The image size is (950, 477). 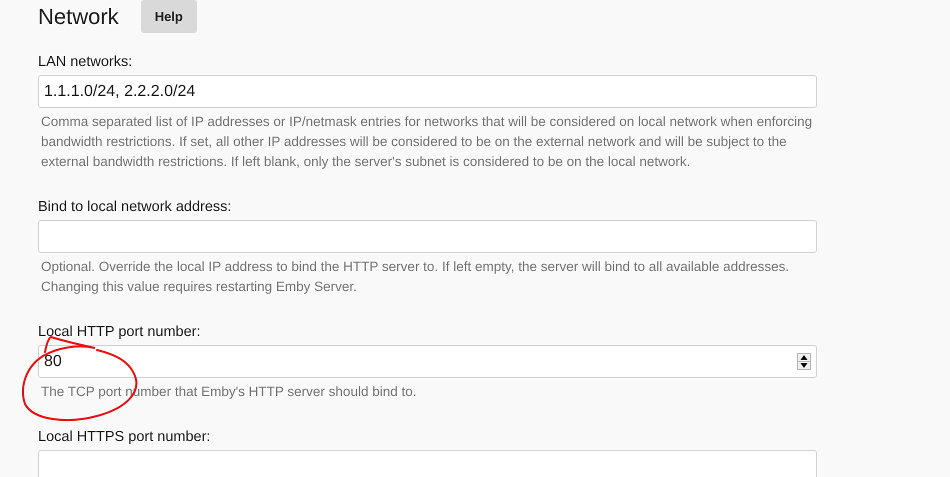 I want to click on down-arrow-icon, so click(x=804, y=365).